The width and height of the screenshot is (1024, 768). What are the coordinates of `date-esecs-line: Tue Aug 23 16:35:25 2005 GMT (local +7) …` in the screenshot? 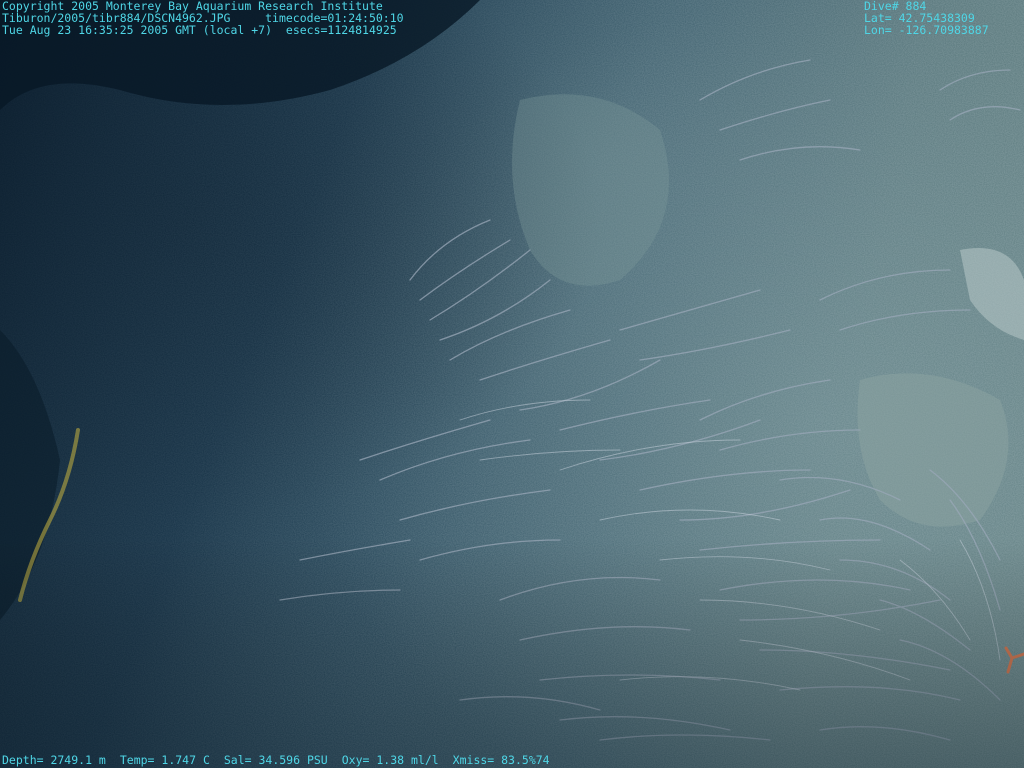 It's located at (203, 30).